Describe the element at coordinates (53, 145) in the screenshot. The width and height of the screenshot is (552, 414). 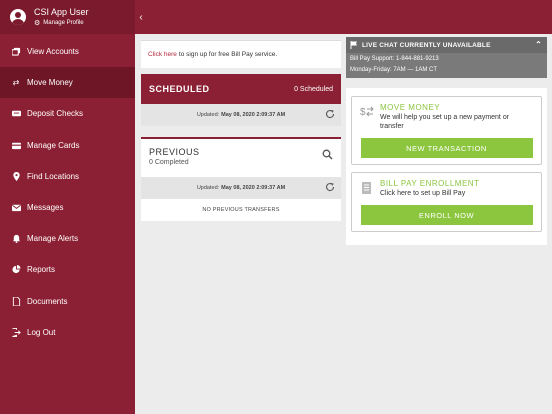
I see `sidebar-item-label: Manage Cards` at that location.